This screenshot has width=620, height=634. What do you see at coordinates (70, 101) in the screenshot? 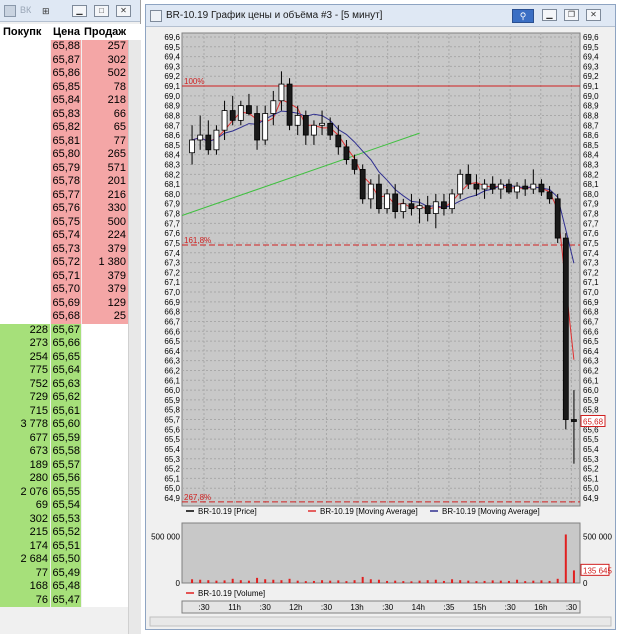
I see `ask-row: 65,84 218` at bounding box center [70, 101].